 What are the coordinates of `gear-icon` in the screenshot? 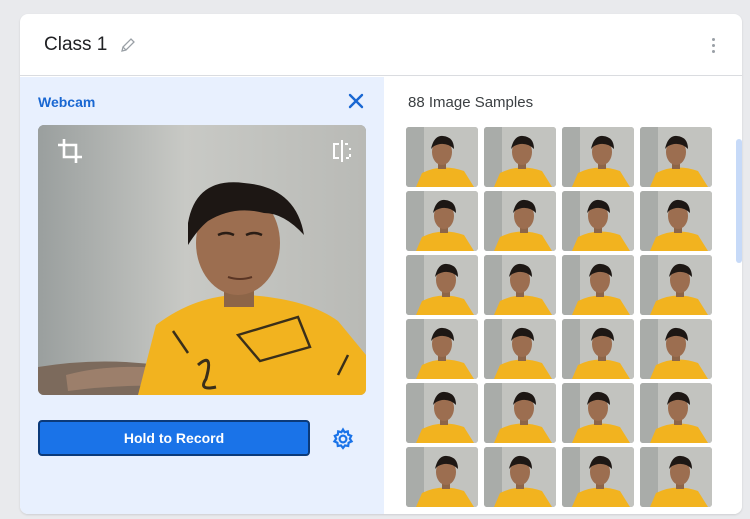 It's located at (343, 439).